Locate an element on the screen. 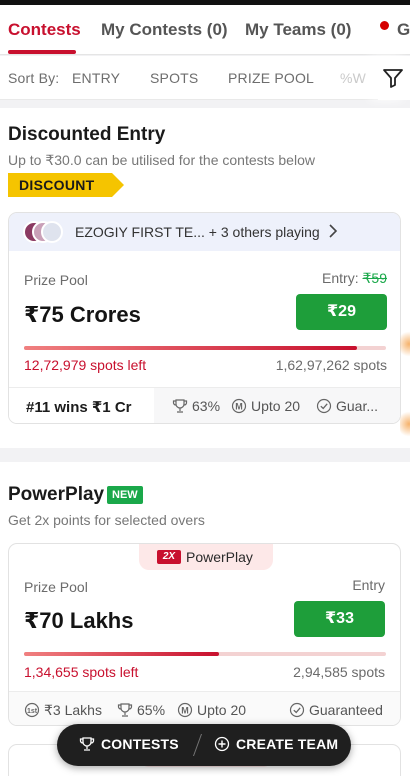  entry-fee-label: Entry: ₹59 is located at coordinates (354, 278).